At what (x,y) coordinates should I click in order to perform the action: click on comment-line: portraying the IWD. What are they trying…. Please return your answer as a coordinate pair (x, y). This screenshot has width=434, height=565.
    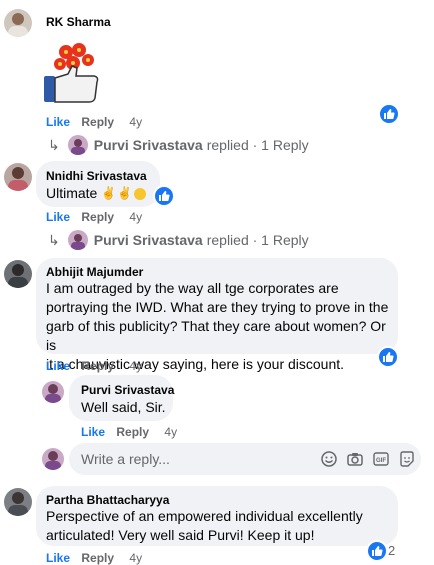
    Looking at the image, I should click on (217, 307).